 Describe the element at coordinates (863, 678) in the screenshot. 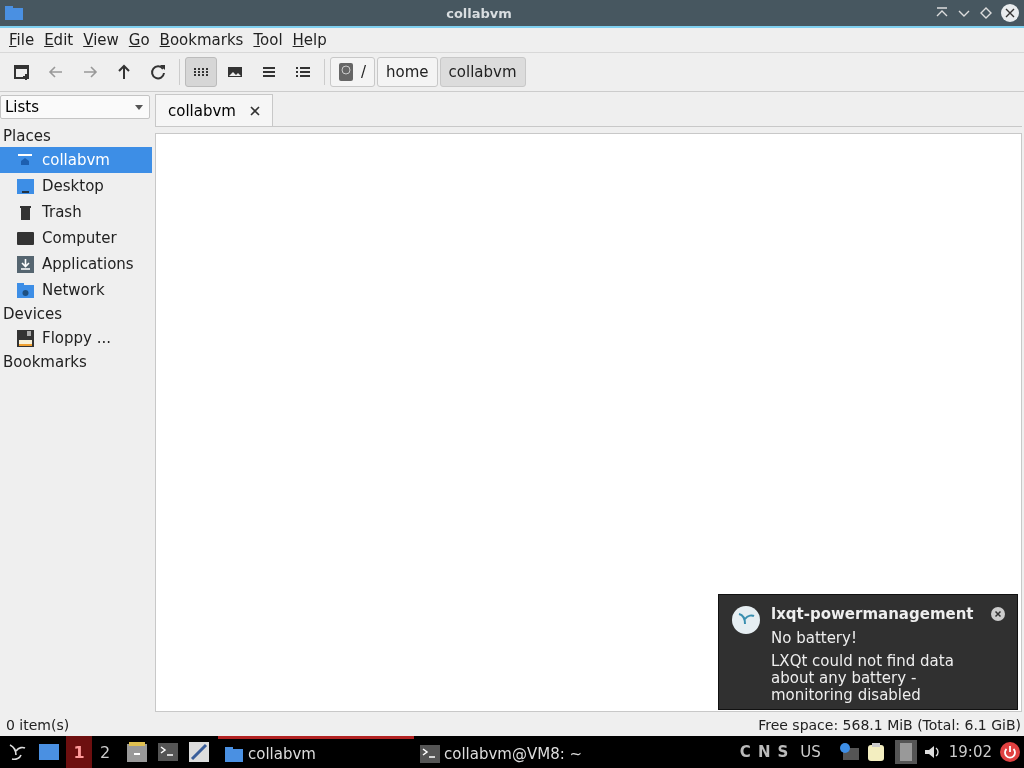

I see `notification-body: LXQt could not find data about any battery - monitoring disabled` at that location.